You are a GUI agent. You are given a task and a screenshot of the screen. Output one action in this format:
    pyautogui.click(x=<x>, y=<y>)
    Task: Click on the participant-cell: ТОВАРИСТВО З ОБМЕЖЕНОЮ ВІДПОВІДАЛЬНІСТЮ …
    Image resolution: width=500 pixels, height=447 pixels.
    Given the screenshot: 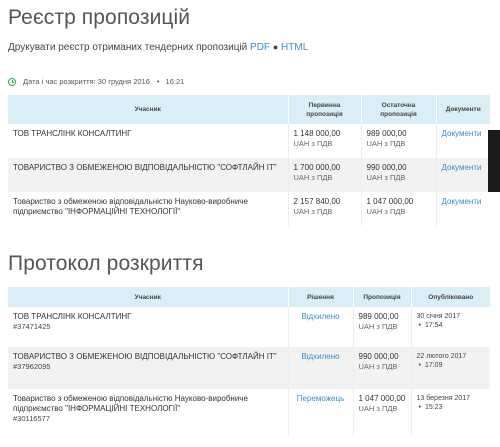 What is the action you would take?
    pyautogui.click(x=148, y=368)
    